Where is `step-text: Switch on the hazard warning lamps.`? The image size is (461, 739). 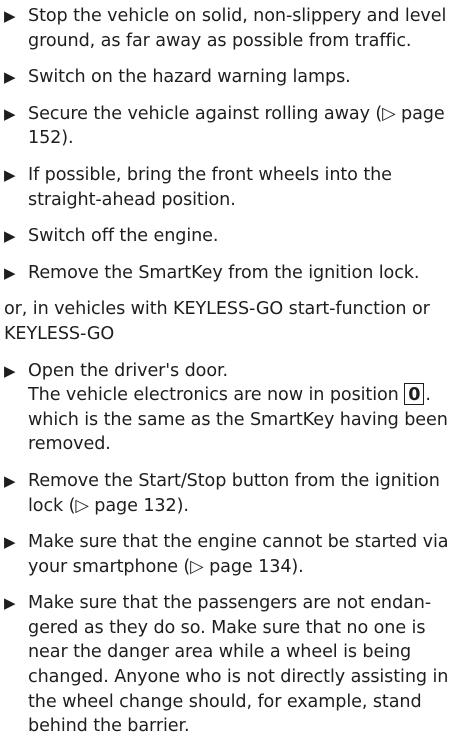
step-text: Switch on the hazard warning lamps. is located at coordinates (189, 77).